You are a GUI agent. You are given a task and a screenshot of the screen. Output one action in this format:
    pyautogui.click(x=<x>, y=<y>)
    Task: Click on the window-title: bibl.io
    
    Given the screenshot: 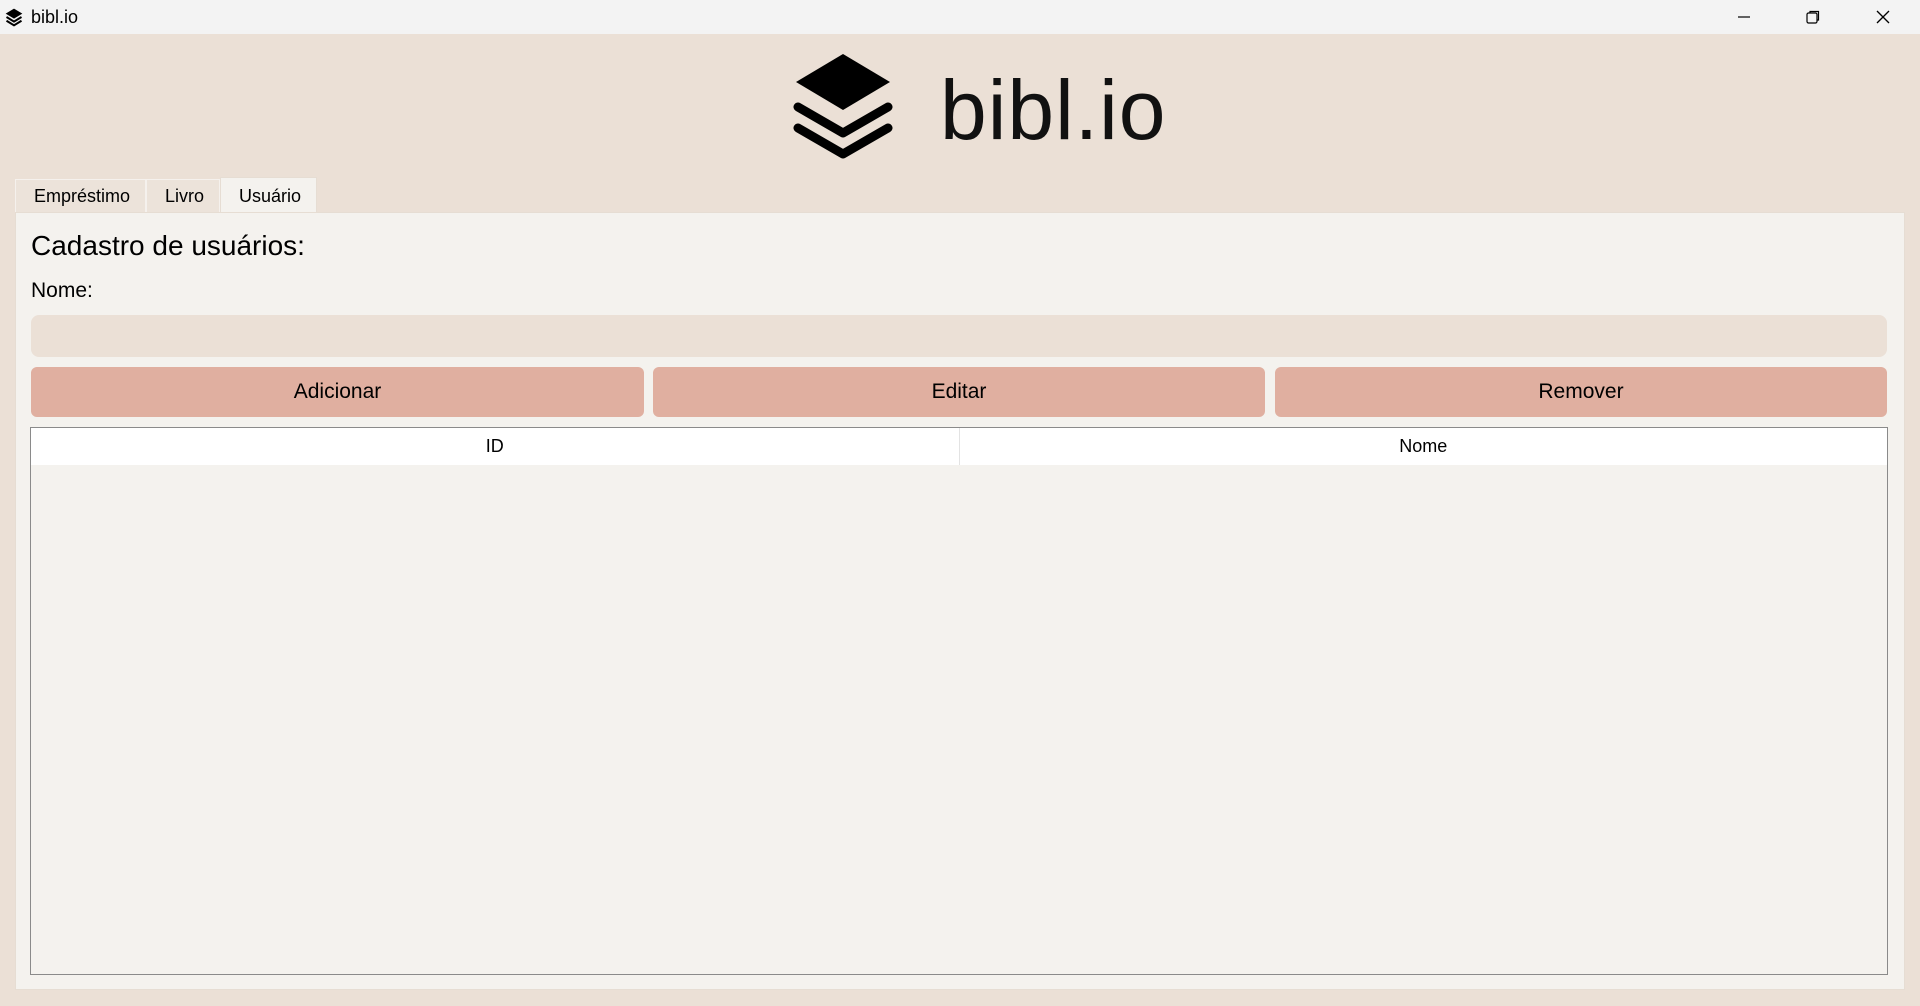 What is the action you would take?
    pyautogui.click(x=55, y=17)
    